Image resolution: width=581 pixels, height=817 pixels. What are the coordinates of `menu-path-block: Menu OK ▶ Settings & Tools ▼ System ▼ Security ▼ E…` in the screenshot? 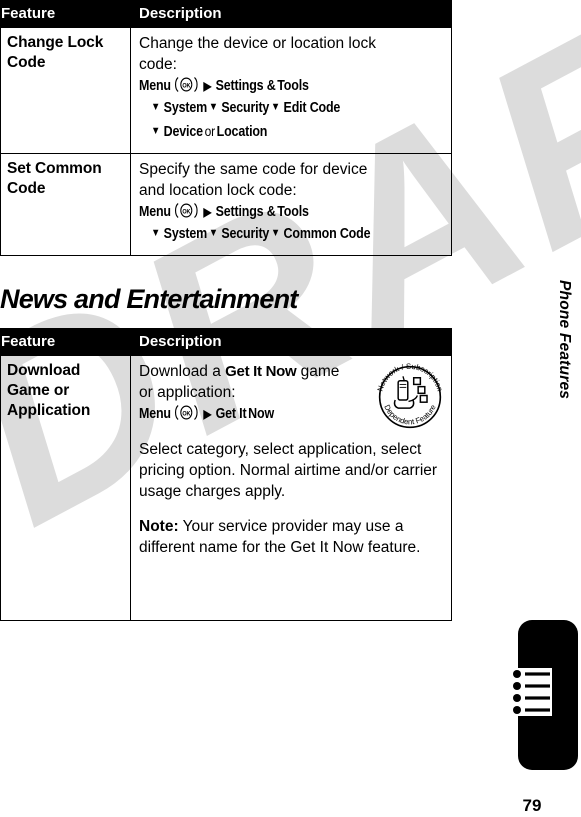 It's located at (292, 109).